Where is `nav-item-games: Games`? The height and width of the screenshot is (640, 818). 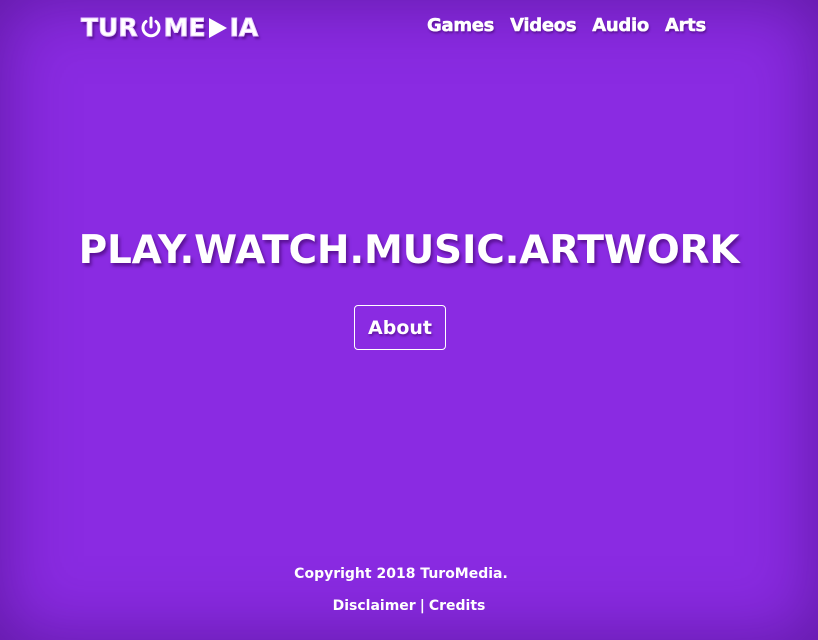
nav-item-games: Games is located at coordinates (461, 26).